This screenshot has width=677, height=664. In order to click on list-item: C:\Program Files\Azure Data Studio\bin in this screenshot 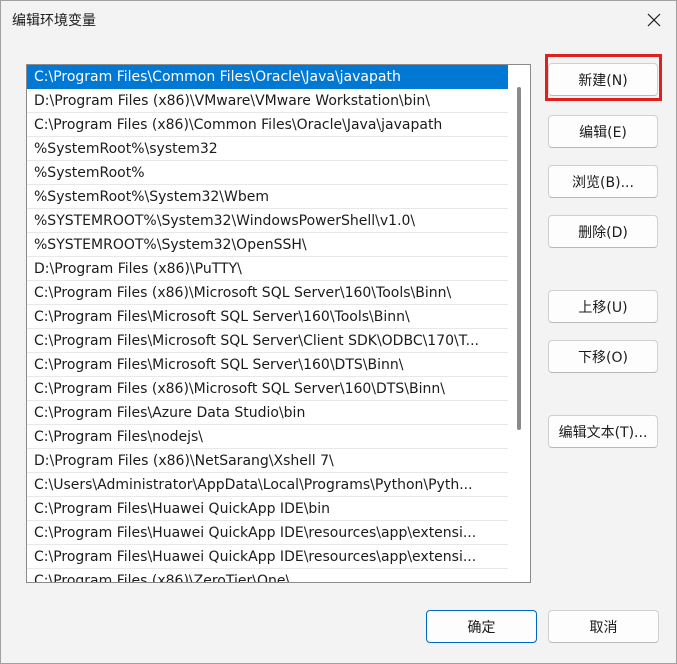, I will do `click(267, 413)`.